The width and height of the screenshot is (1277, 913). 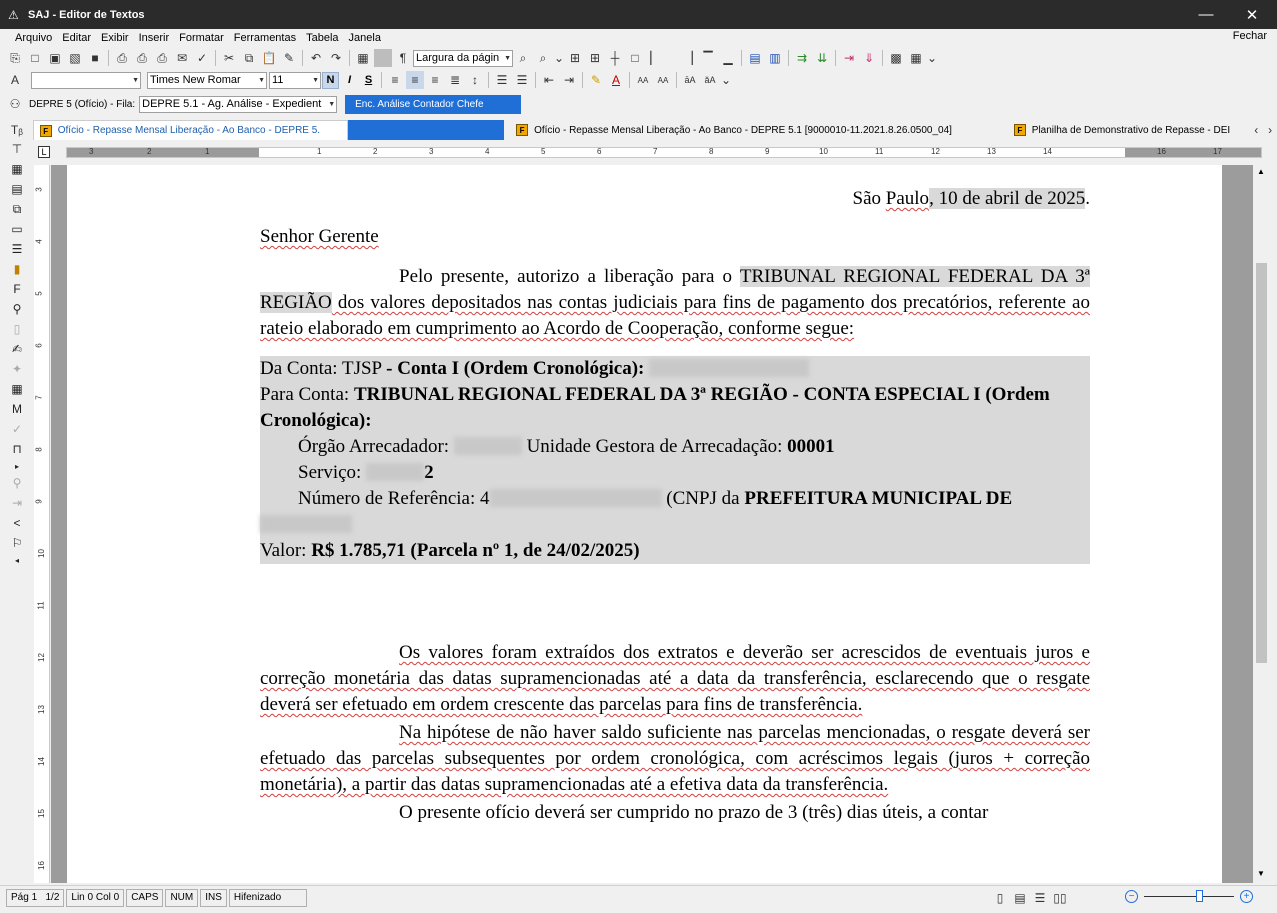 I want to click on menu-tabela: Tabela, so click(x=322, y=38).